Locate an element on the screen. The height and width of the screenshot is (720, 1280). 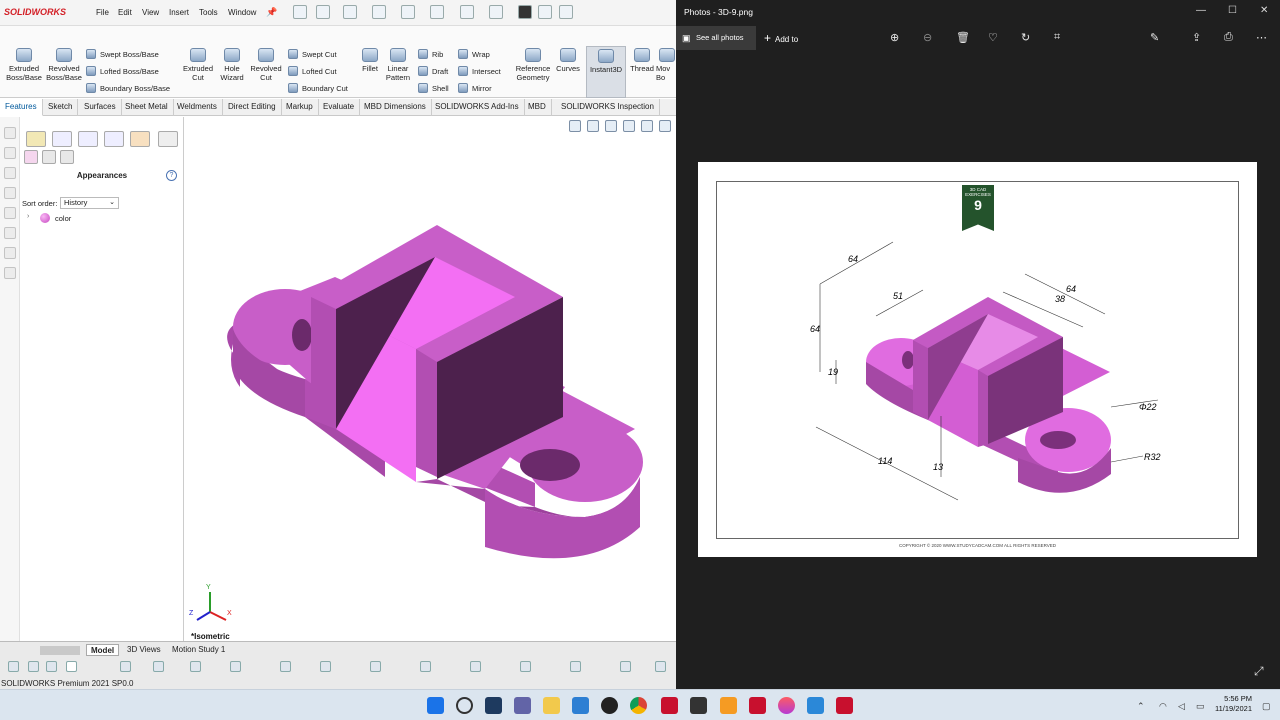
redo-icon is located at coordinates (467, 12).